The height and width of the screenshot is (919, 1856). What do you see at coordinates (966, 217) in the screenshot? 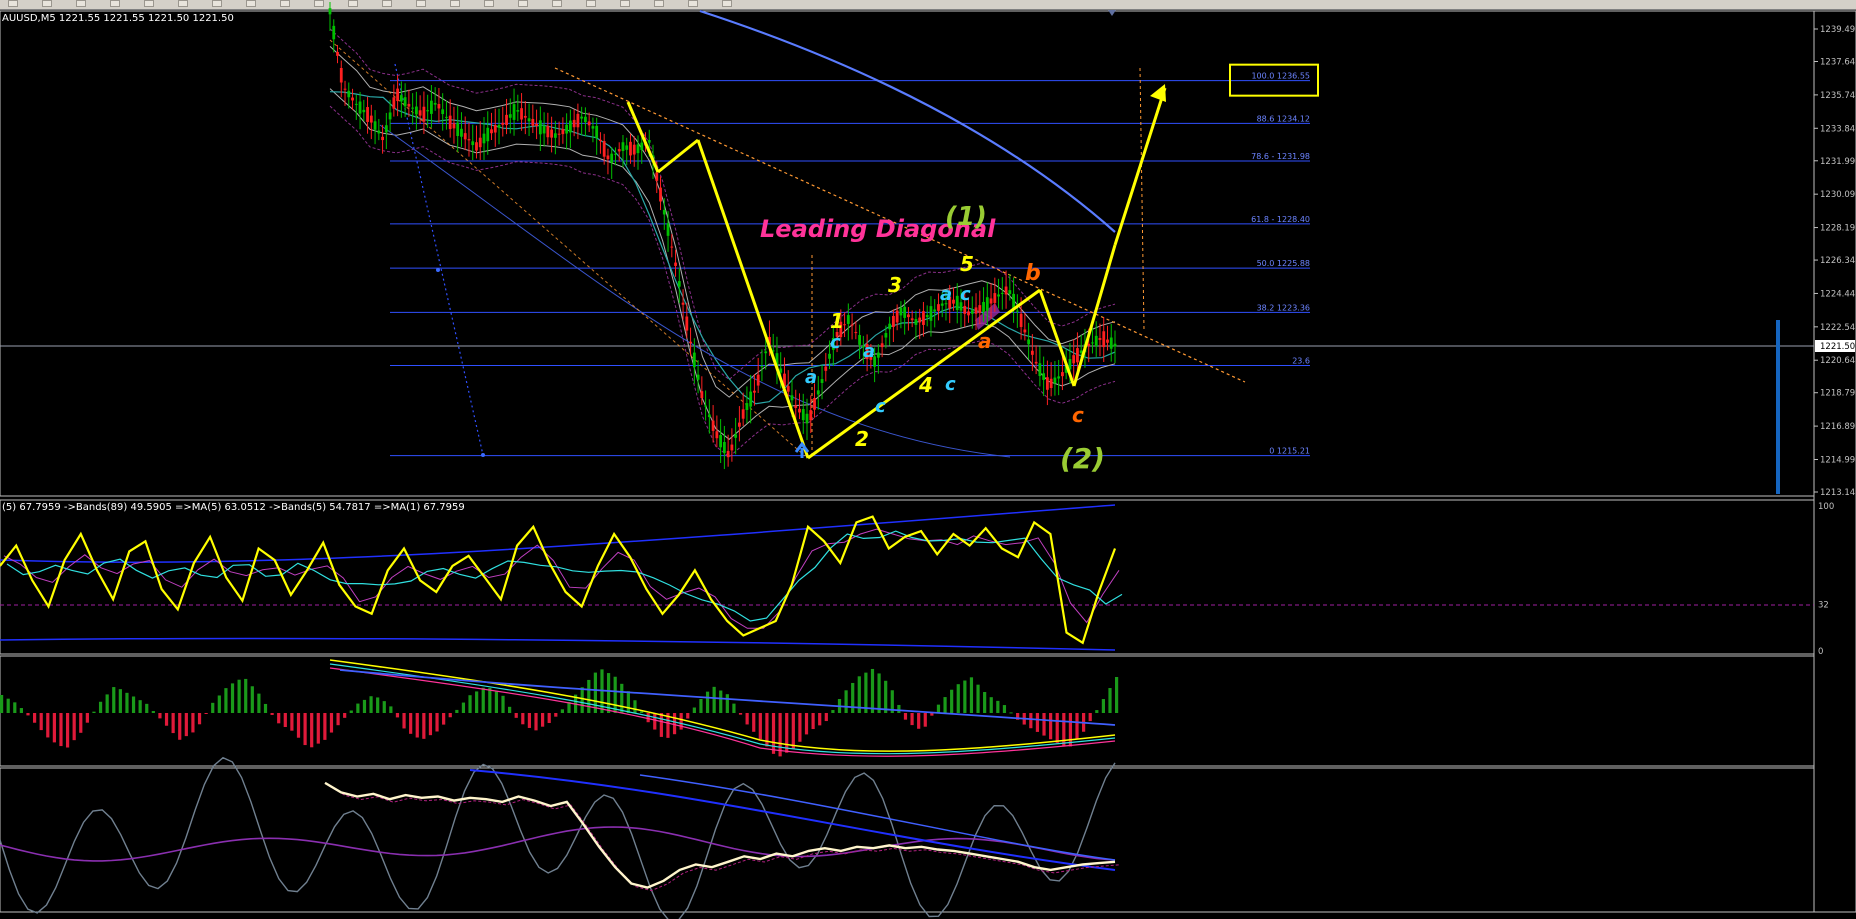
I see `wave-1-label: (1)` at bounding box center [966, 217].